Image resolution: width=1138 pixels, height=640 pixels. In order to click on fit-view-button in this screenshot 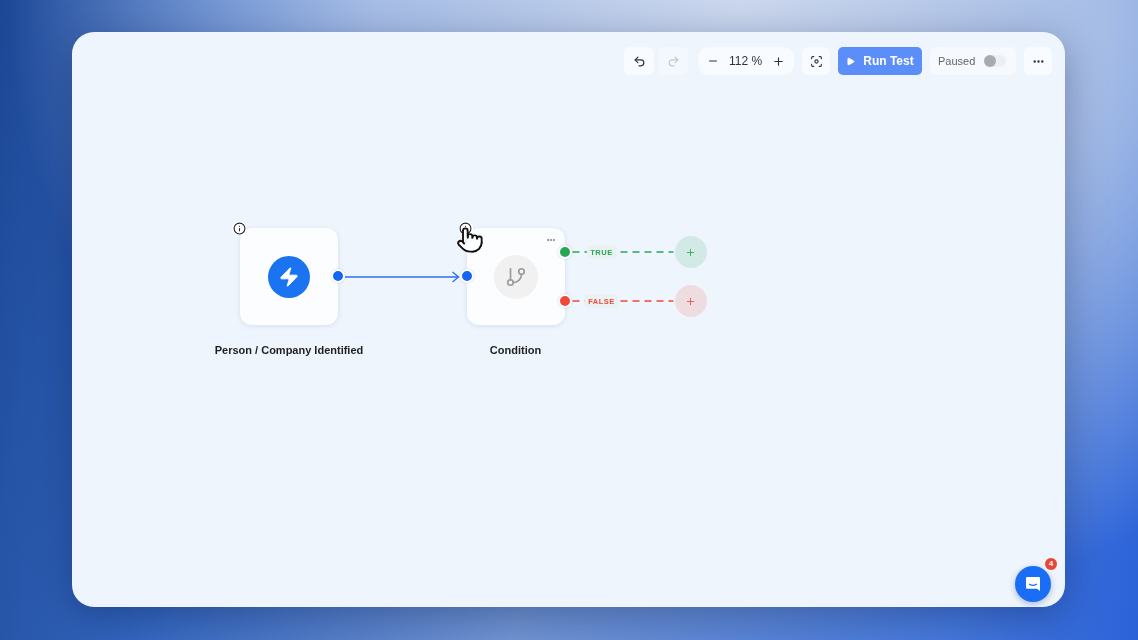, I will do `click(816, 61)`.